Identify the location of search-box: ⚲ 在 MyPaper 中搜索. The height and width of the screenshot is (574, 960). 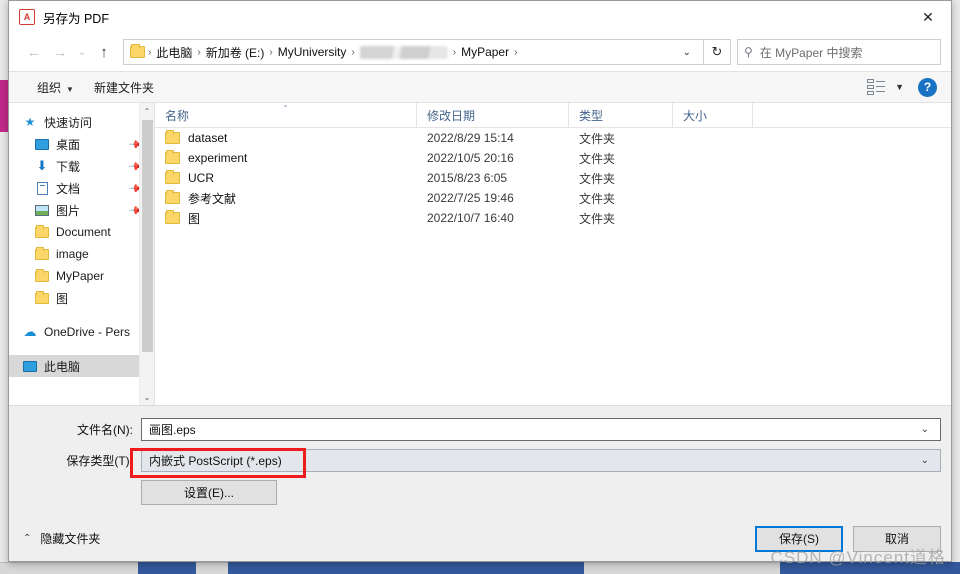
(839, 52).